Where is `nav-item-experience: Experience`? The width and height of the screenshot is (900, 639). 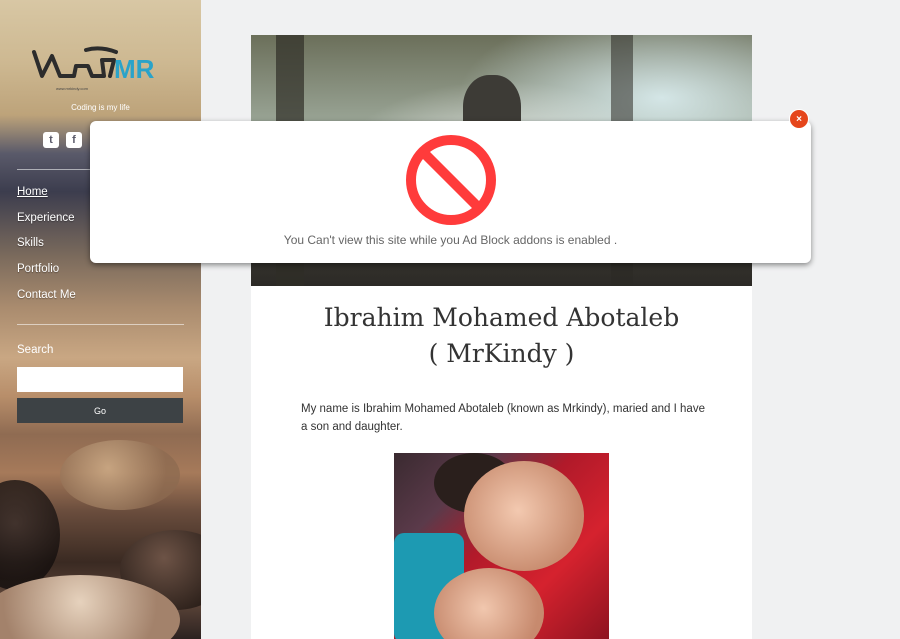 nav-item-experience: Experience is located at coordinates (46, 225).